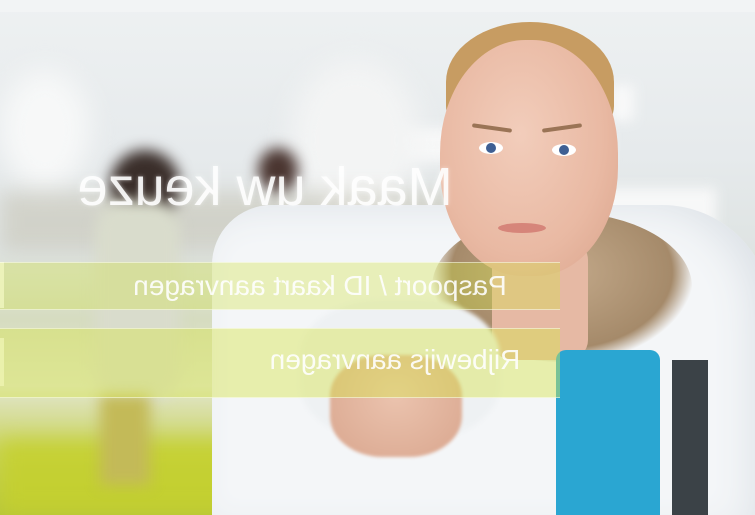  What do you see at coordinates (265, 187) in the screenshot?
I see `screen-title: Maak uw keuze` at bounding box center [265, 187].